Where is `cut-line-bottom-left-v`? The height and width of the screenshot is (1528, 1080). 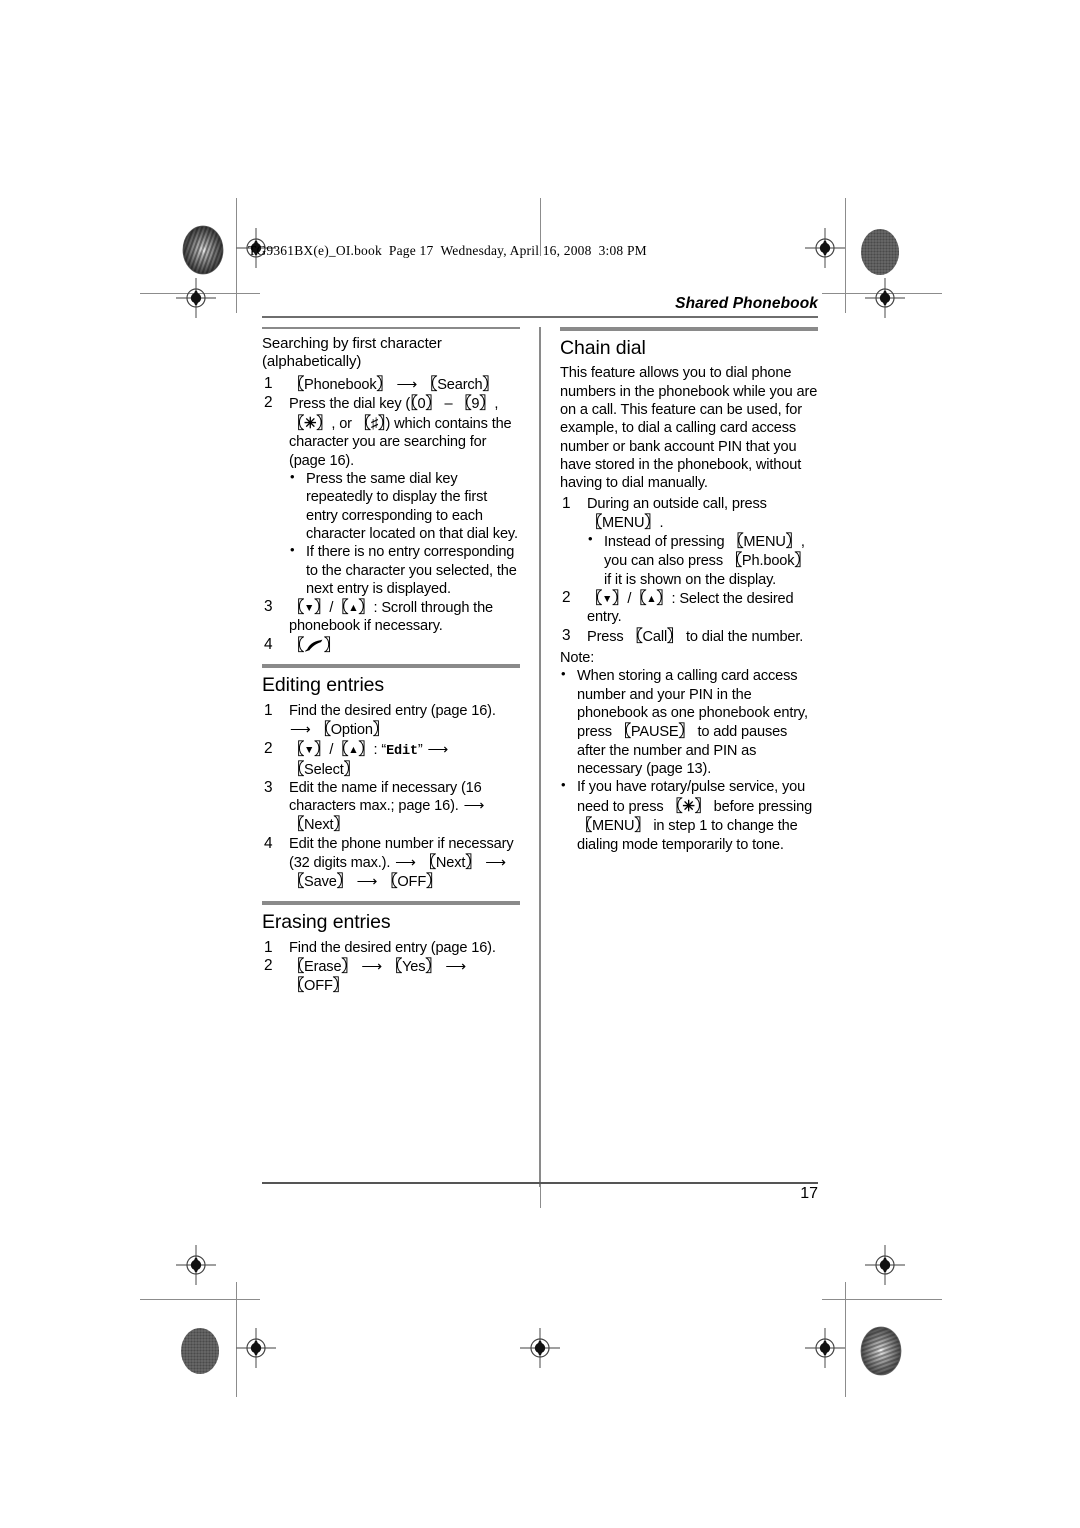 cut-line-bottom-left-v is located at coordinates (236, 1339).